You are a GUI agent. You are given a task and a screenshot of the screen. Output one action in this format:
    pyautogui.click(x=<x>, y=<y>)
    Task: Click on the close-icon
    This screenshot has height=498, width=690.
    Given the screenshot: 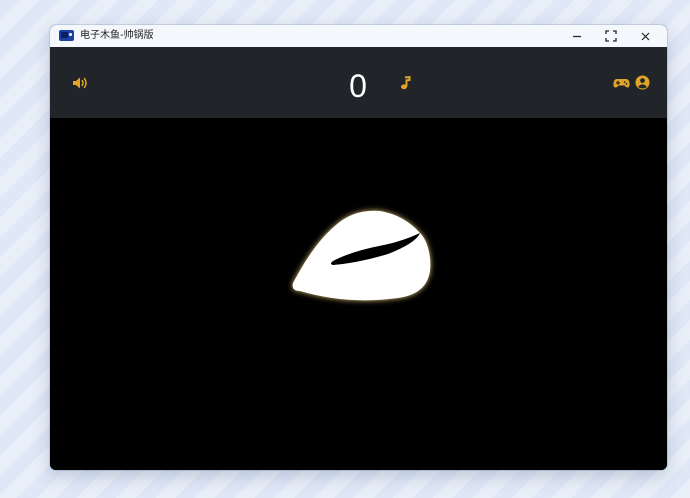 What is the action you would take?
    pyautogui.click(x=645, y=36)
    